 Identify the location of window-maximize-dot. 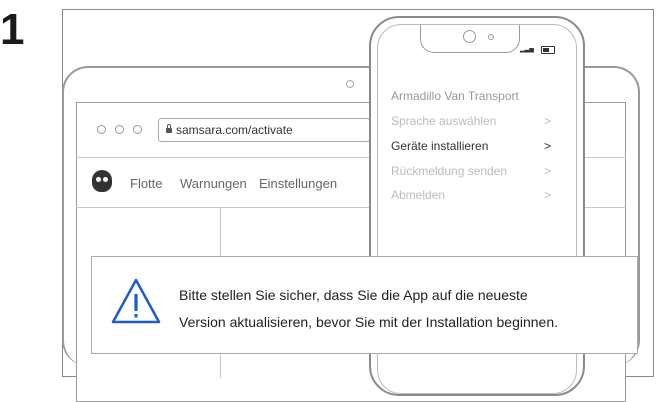
(137, 129).